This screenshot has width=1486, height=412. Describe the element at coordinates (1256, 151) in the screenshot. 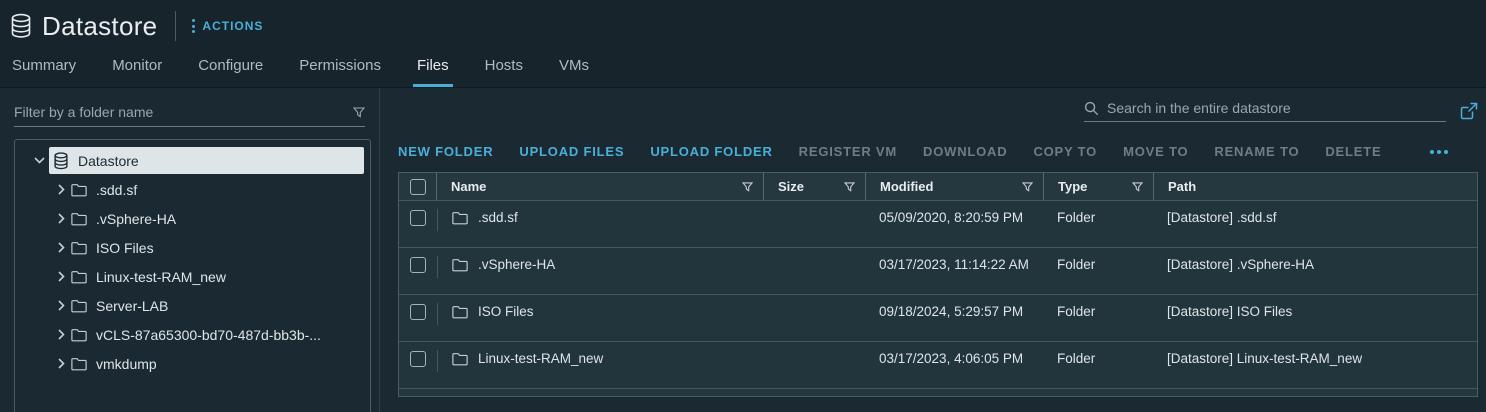

I see `rename-to-button: RENAME TO` at that location.